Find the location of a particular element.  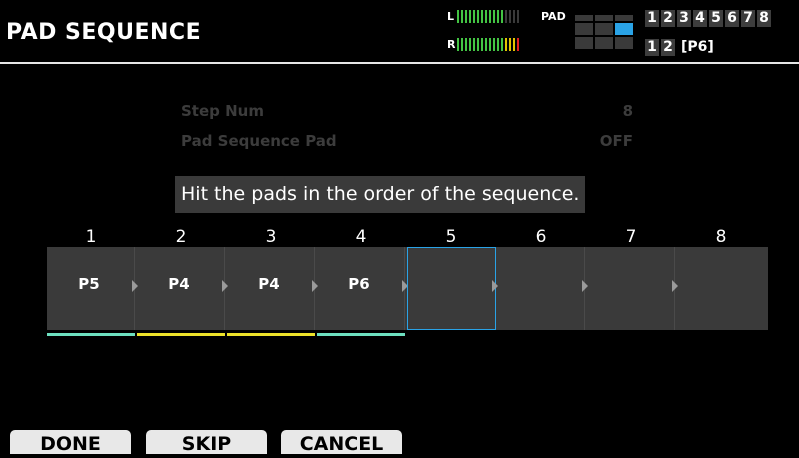

sequence-step-selected is located at coordinates (452, 288).